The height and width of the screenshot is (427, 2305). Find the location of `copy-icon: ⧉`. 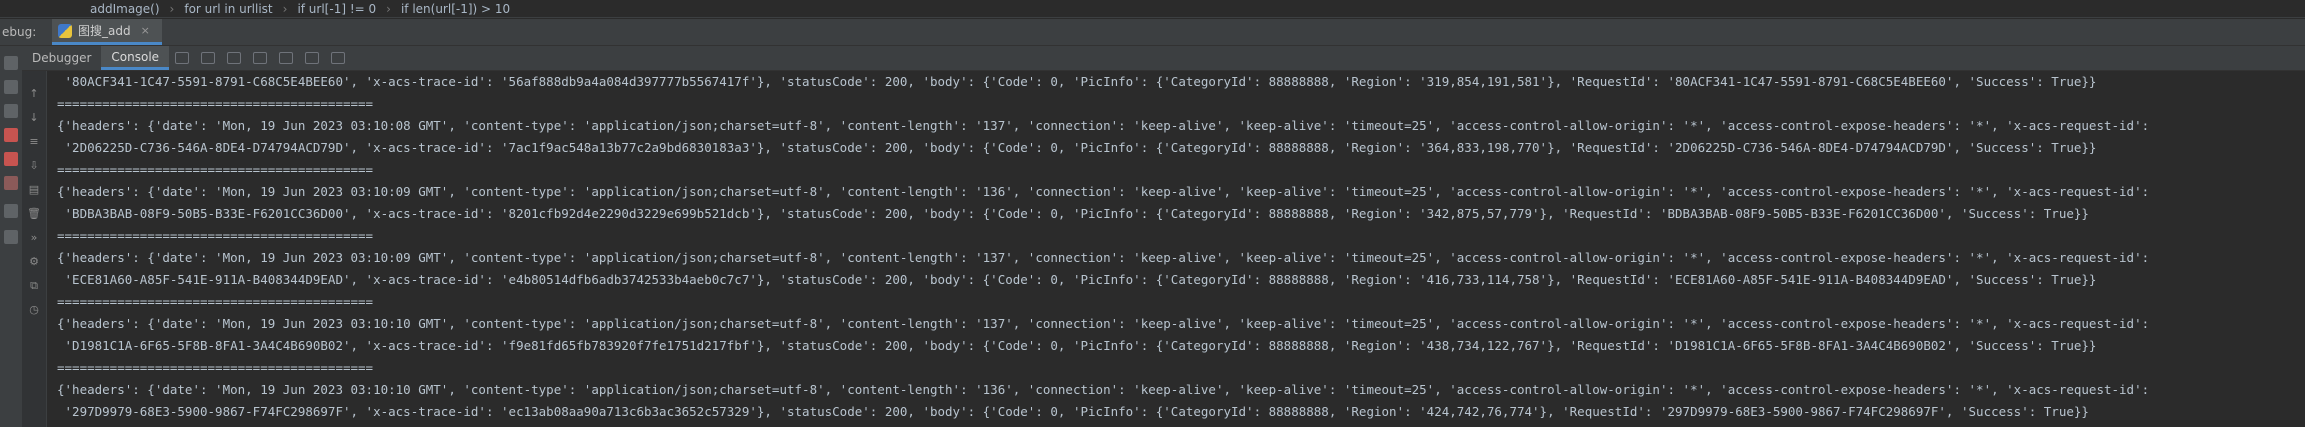

copy-icon: ⧉ is located at coordinates (34, 286).